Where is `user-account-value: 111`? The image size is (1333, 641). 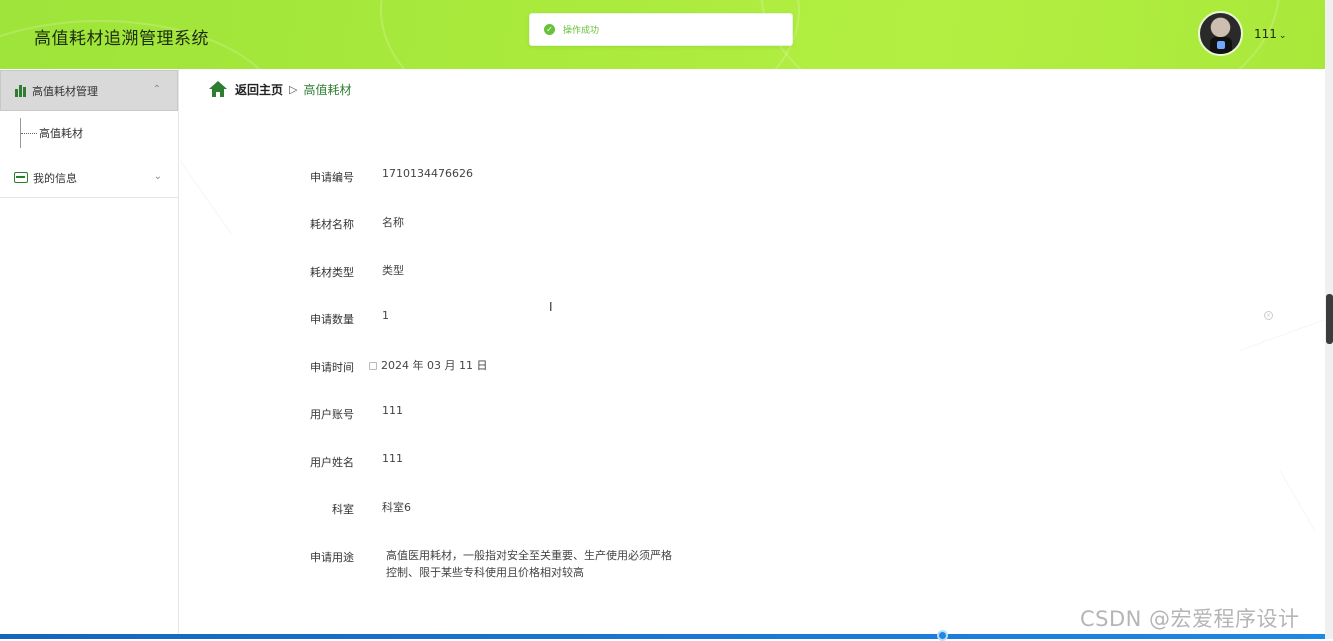 user-account-value: 111 is located at coordinates (392, 410).